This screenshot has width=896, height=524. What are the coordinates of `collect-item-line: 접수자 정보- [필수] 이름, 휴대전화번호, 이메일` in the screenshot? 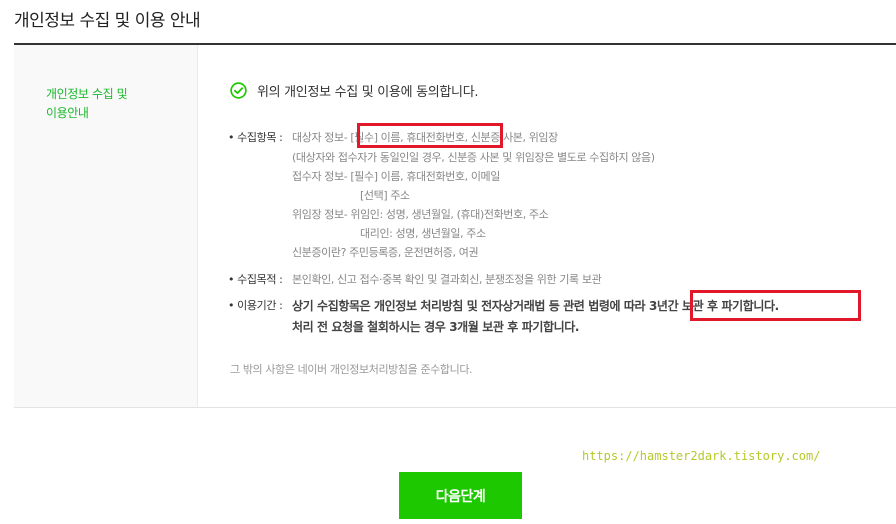 It's located at (396, 176).